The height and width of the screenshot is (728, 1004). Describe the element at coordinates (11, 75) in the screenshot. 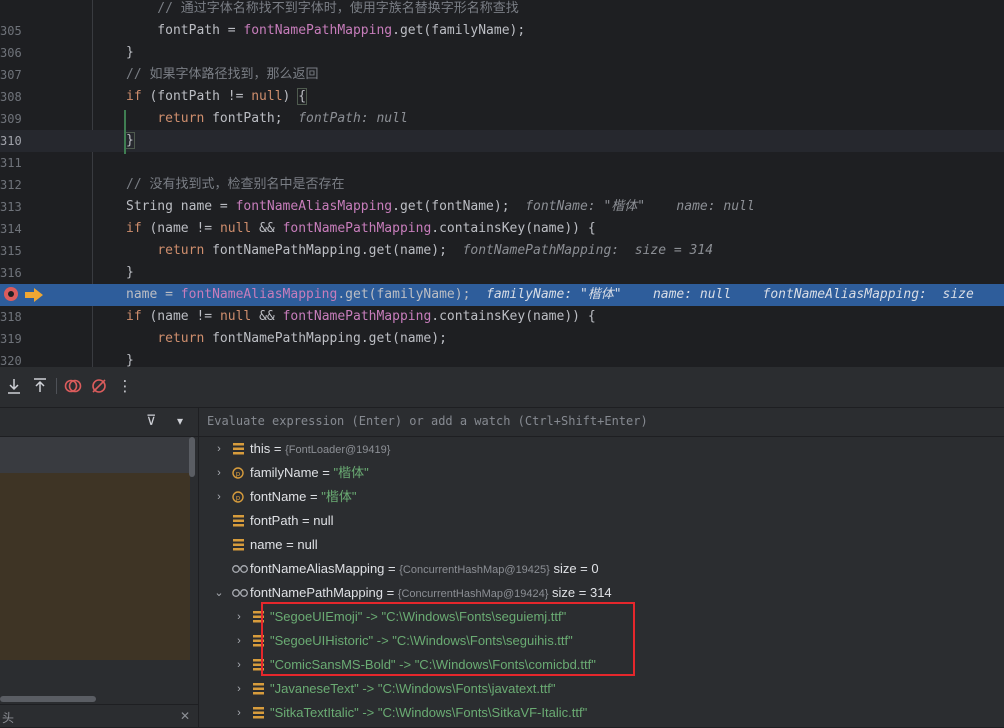

I see `line-number: 307` at that location.